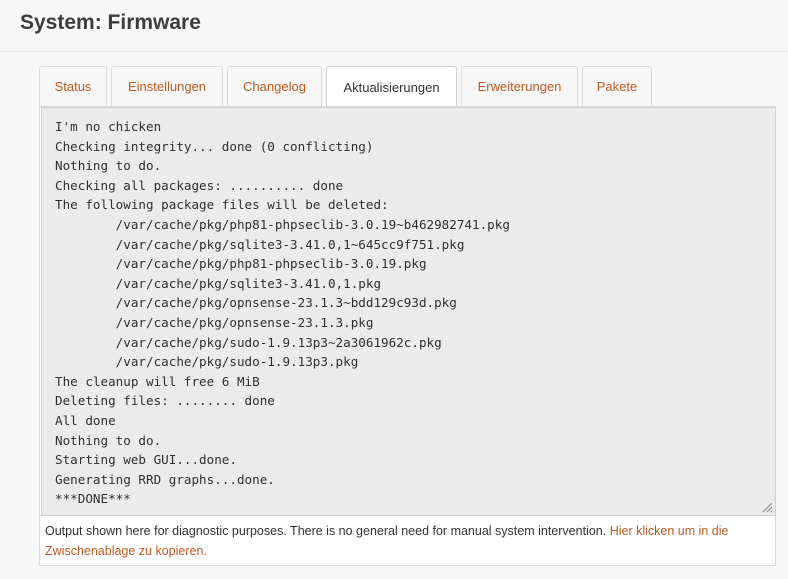  I want to click on tab-erweiterungen: Erweiterungen, so click(519, 86).